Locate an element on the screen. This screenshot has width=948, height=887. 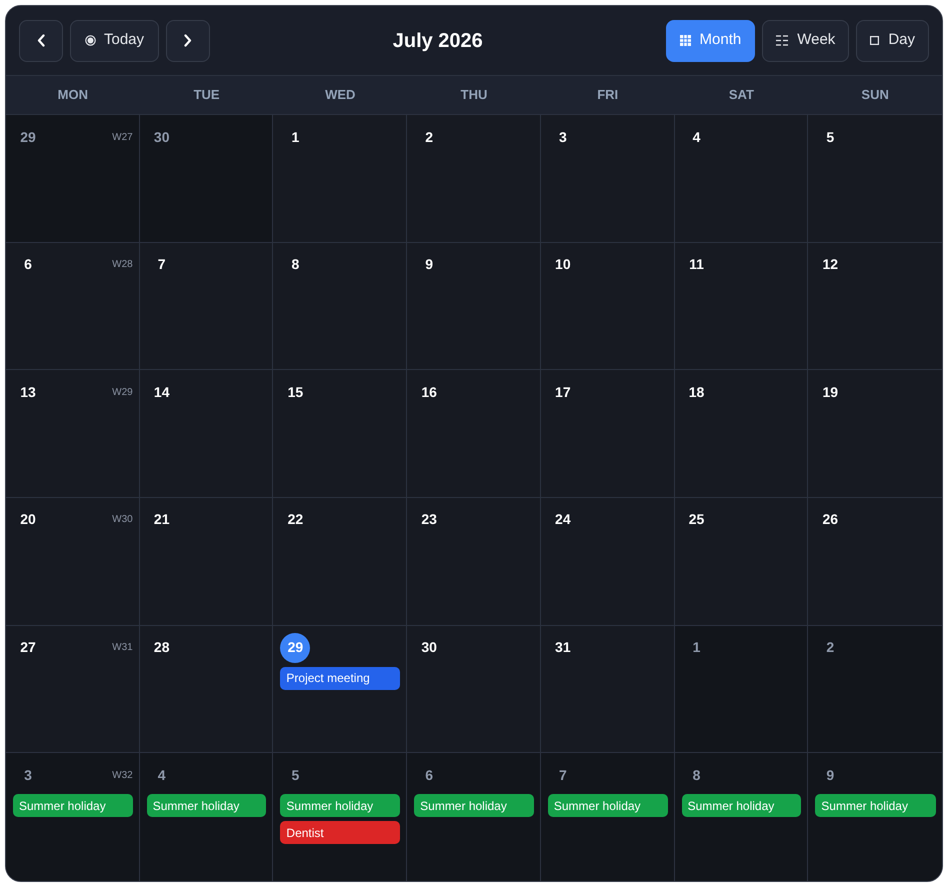
day-cell: 10 is located at coordinates (607, 306).